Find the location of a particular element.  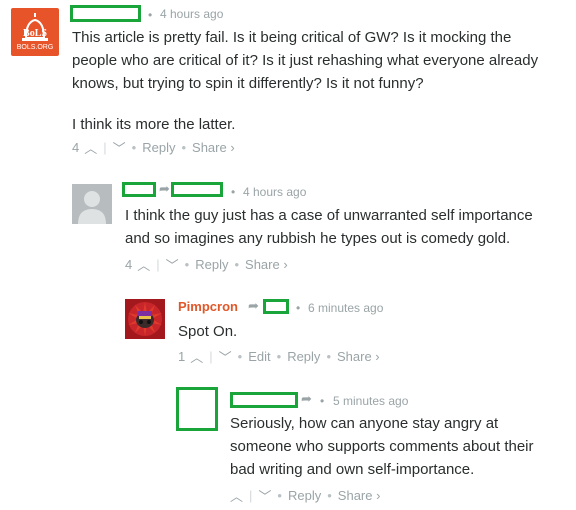

bols-avatar-subtext: BOLS.ORG is located at coordinates (35, 47).